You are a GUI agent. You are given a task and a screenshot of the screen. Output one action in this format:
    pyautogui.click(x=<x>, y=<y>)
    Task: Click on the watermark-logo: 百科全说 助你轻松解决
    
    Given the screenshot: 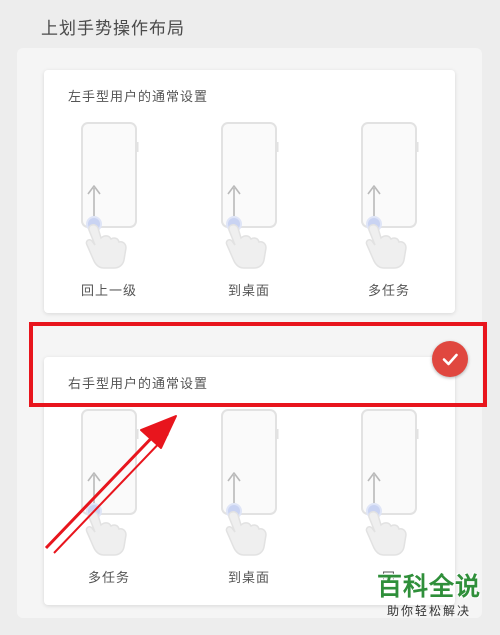 What is the action you would take?
    pyautogui.click(x=429, y=600)
    